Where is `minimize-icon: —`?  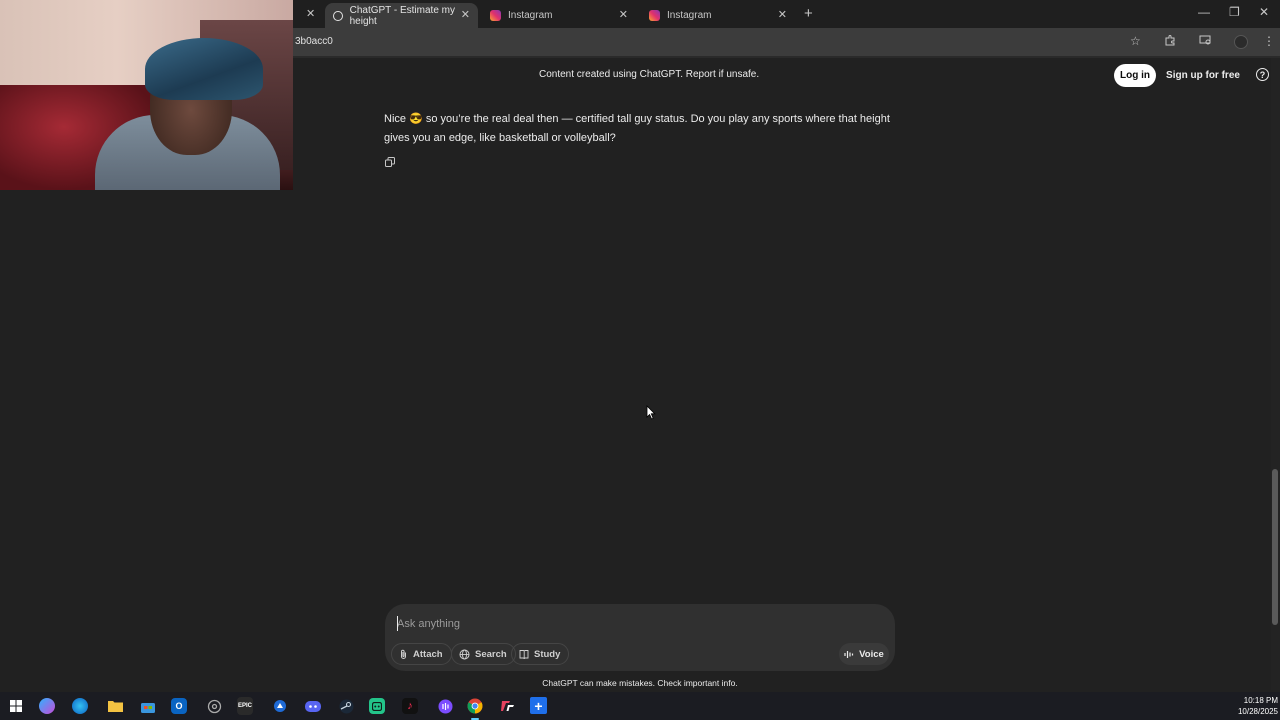
minimize-icon: — is located at coordinates (1204, 12).